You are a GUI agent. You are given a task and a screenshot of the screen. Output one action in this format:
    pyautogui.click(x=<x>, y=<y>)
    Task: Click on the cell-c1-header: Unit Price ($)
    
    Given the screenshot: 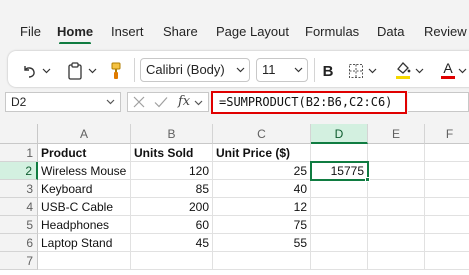 What is the action you would take?
    pyautogui.click(x=262, y=153)
    